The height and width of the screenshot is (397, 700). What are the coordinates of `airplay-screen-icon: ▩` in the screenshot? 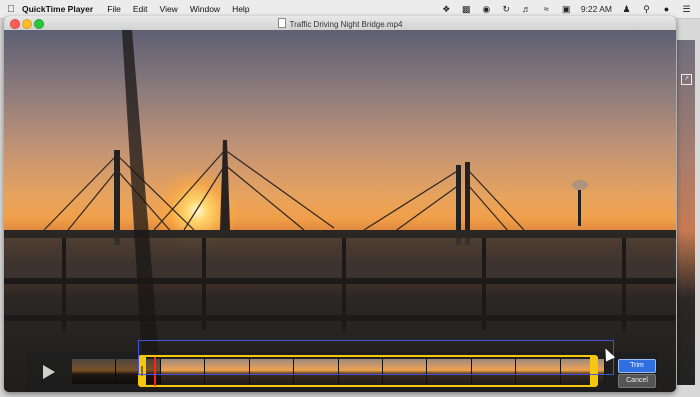 It's located at (466, 9).